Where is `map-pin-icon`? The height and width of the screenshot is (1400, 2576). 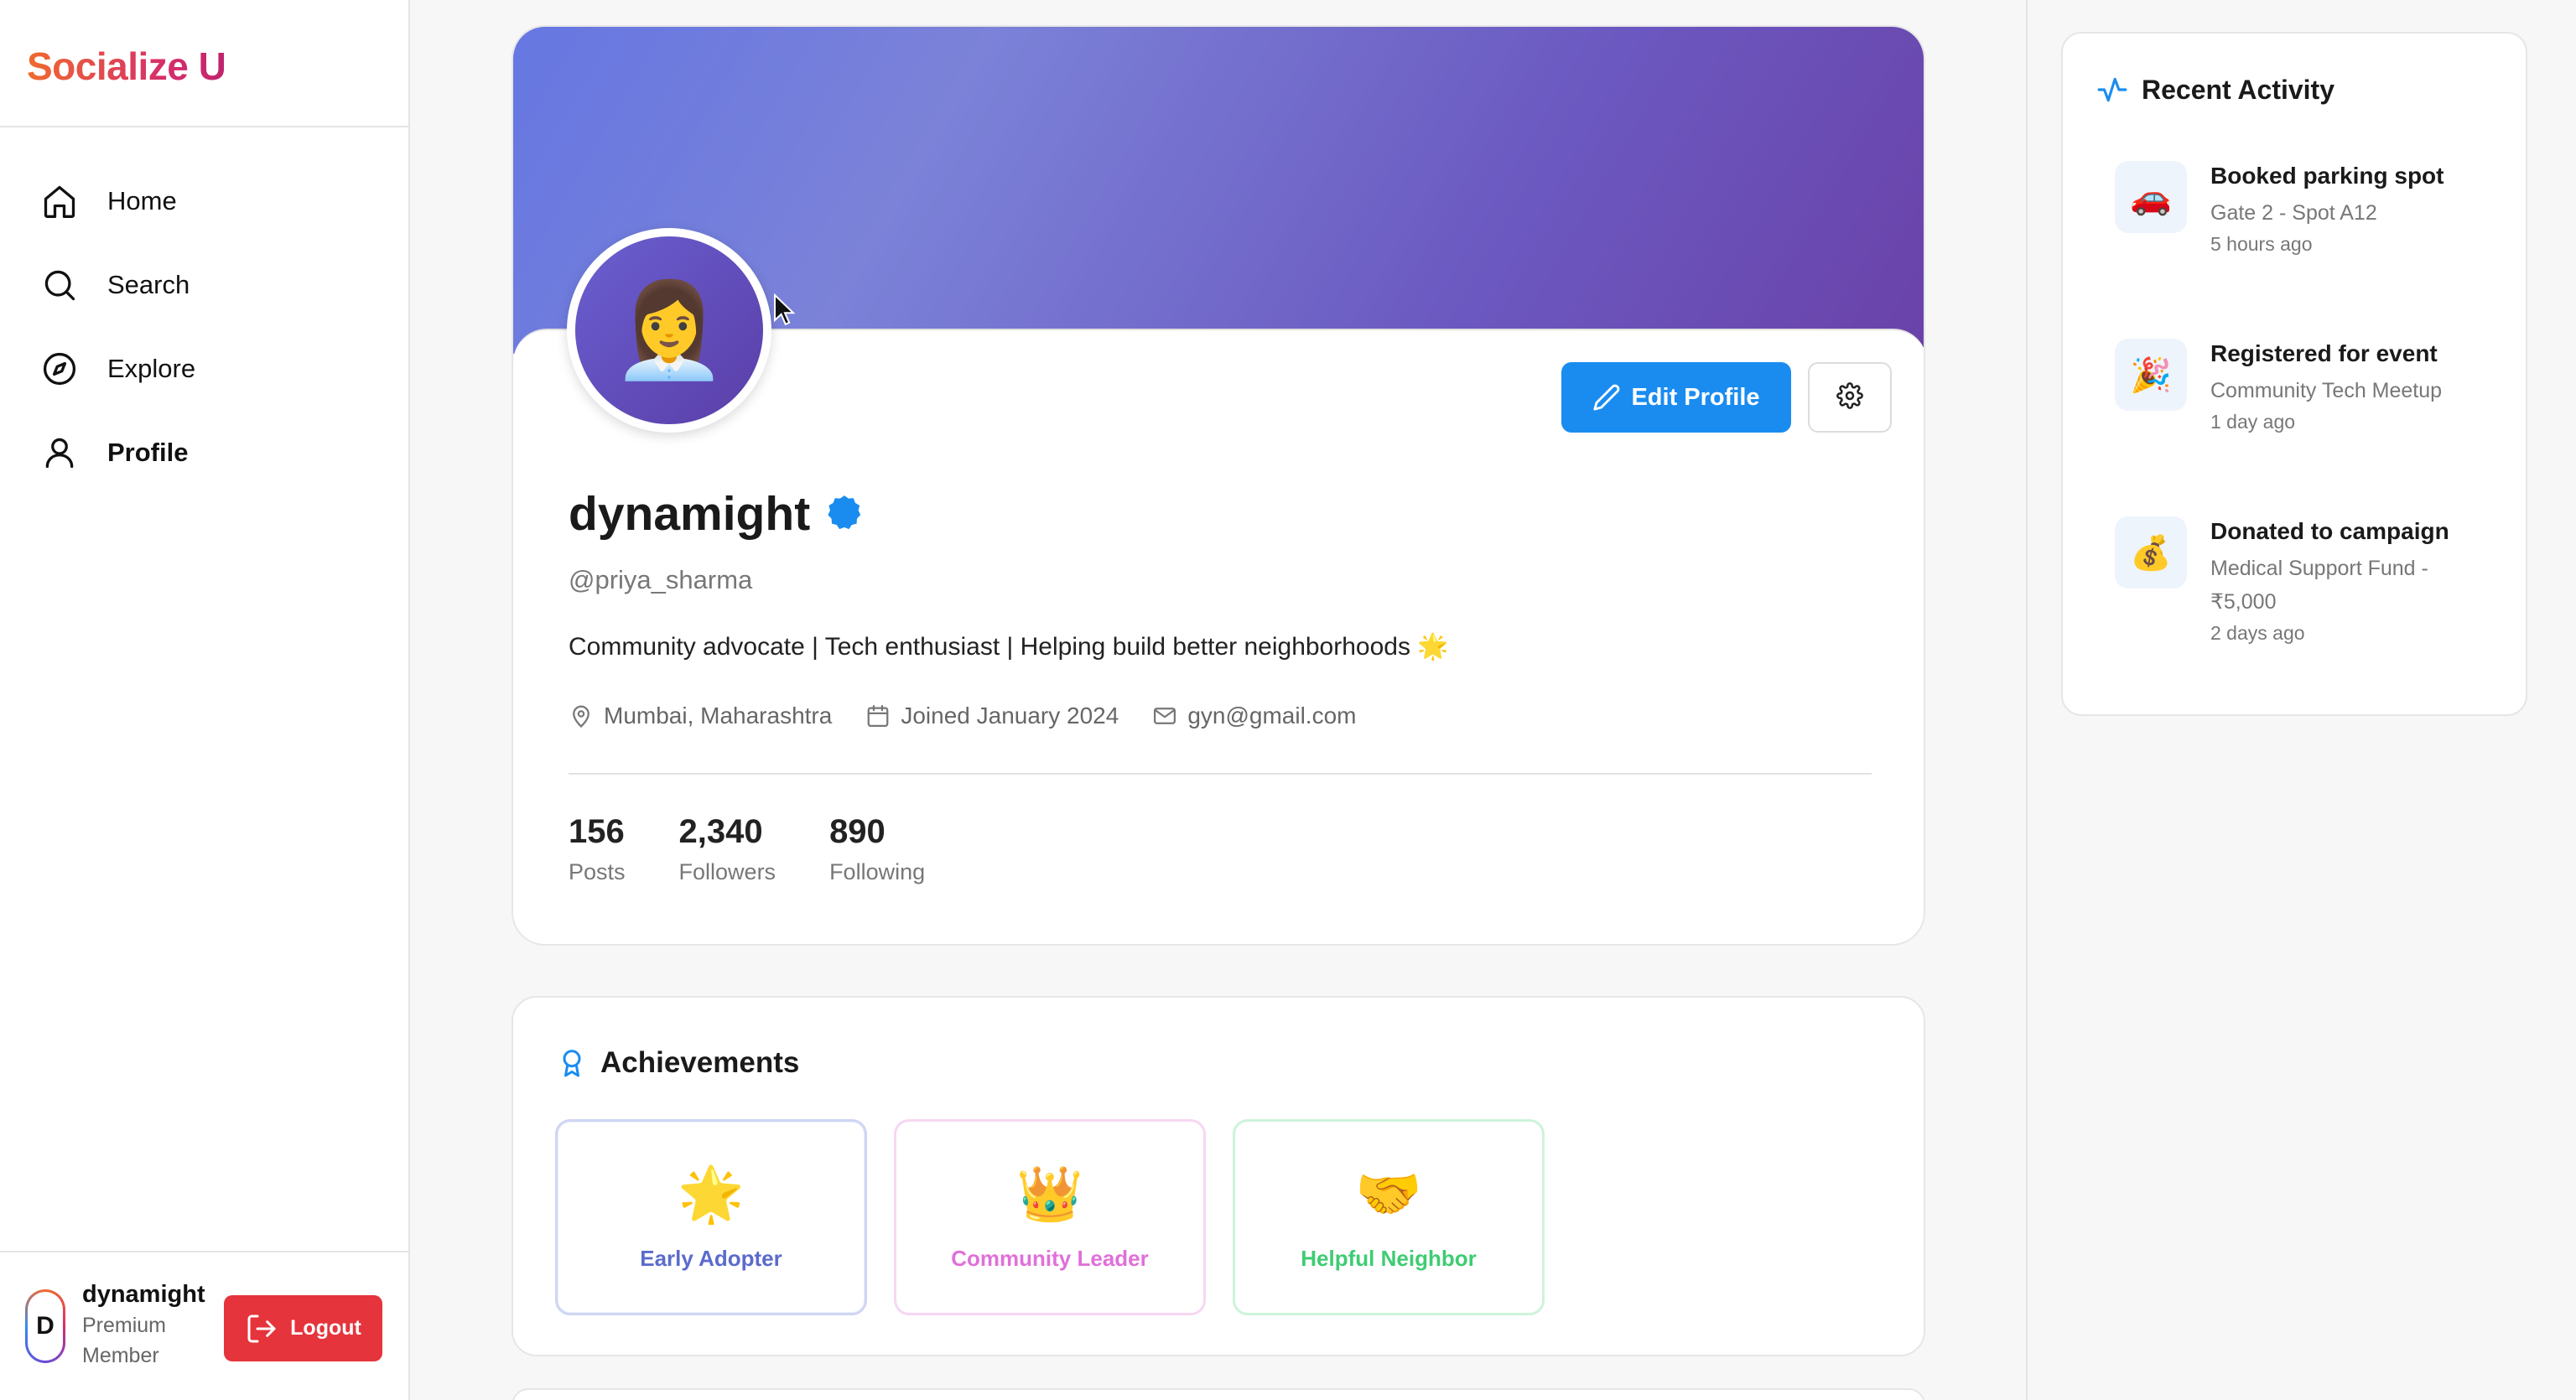 map-pin-icon is located at coordinates (581, 716).